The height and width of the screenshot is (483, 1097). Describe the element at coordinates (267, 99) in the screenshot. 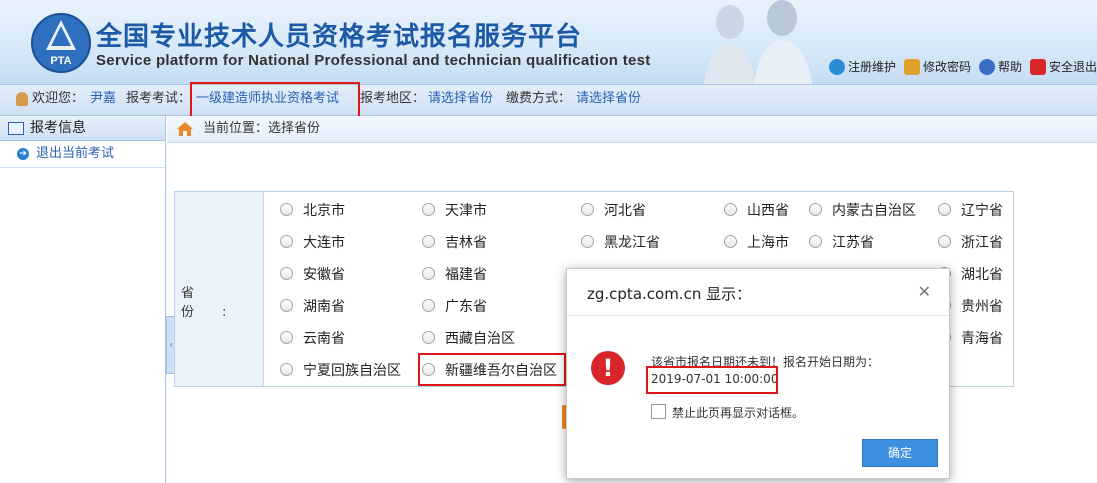

I see `exam-value: 一级建造师执业资格考试` at that location.